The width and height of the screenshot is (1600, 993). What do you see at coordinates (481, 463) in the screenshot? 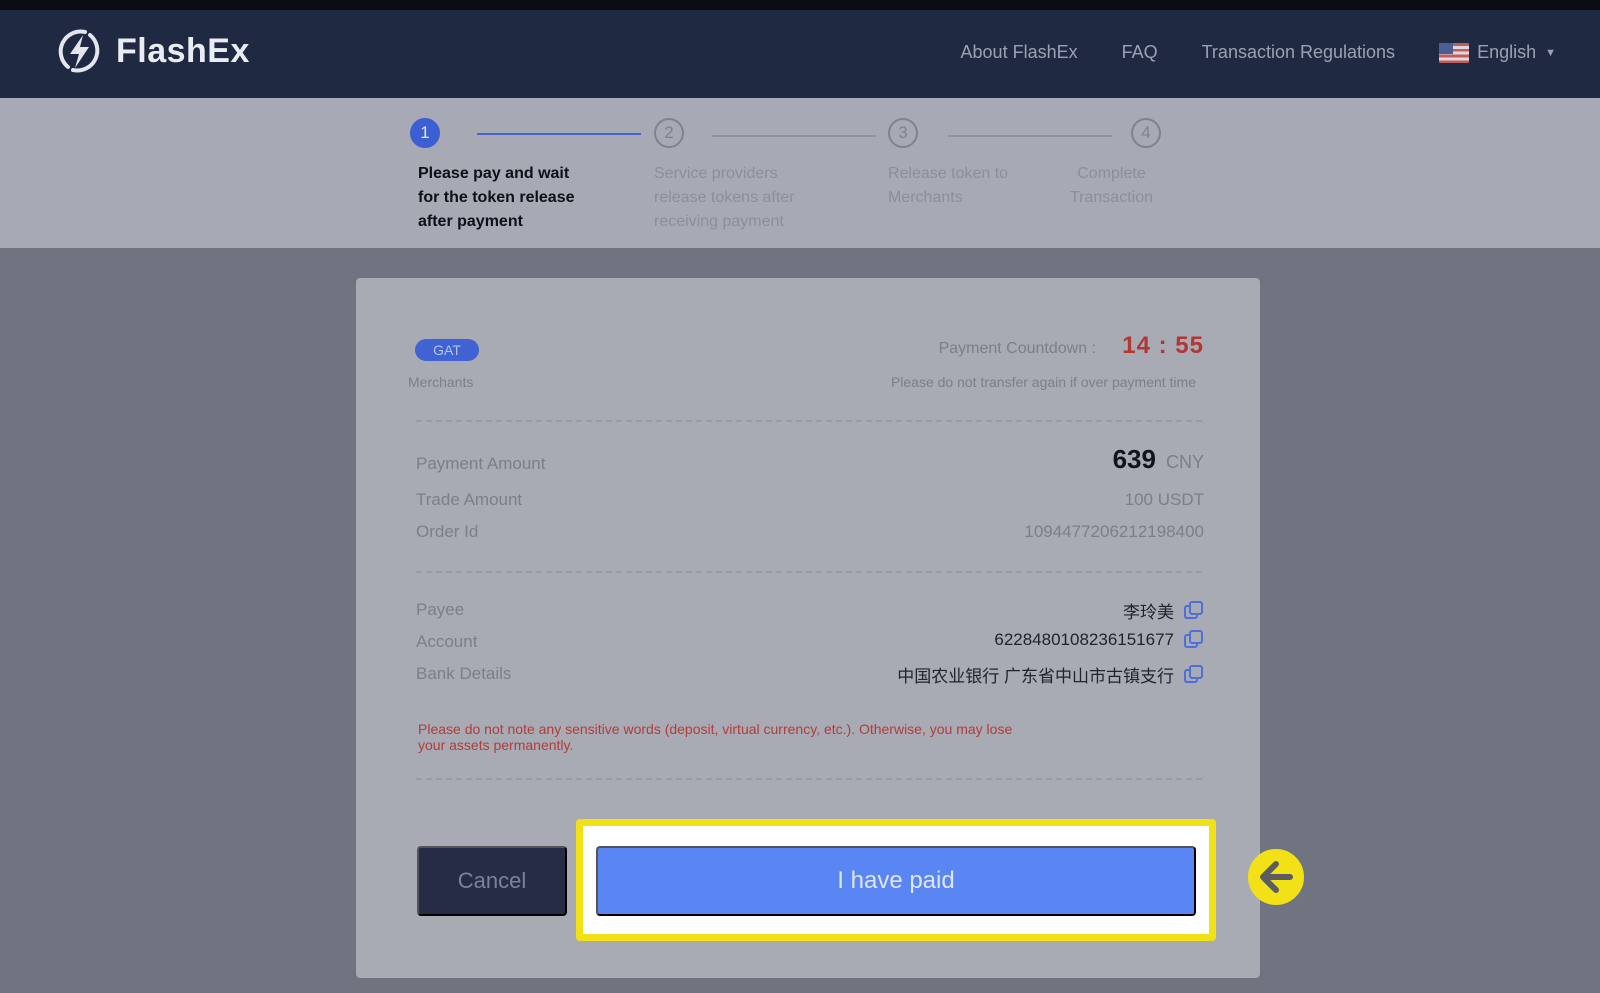
I see `payment-amount-label: Payment Amount` at bounding box center [481, 463].